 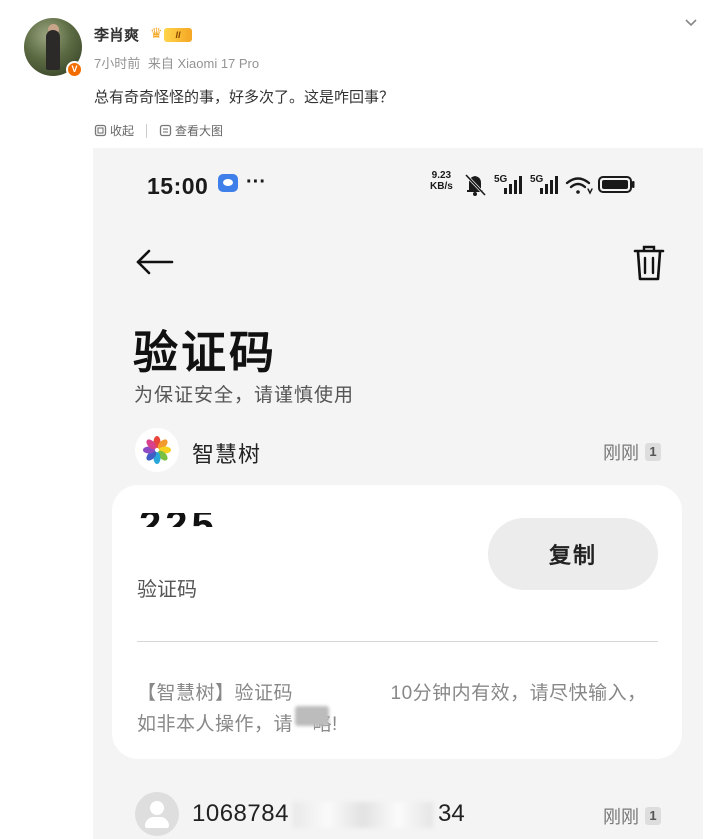 I want to click on sender-name: 智慧树, so click(x=227, y=454).